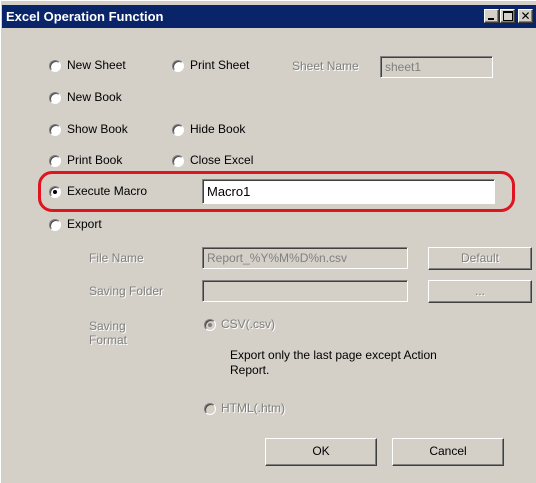 The height and width of the screenshot is (483, 536). Describe the element at coordinates (178, 161) in the screenshot. I see `radio-close-excel` at that location.